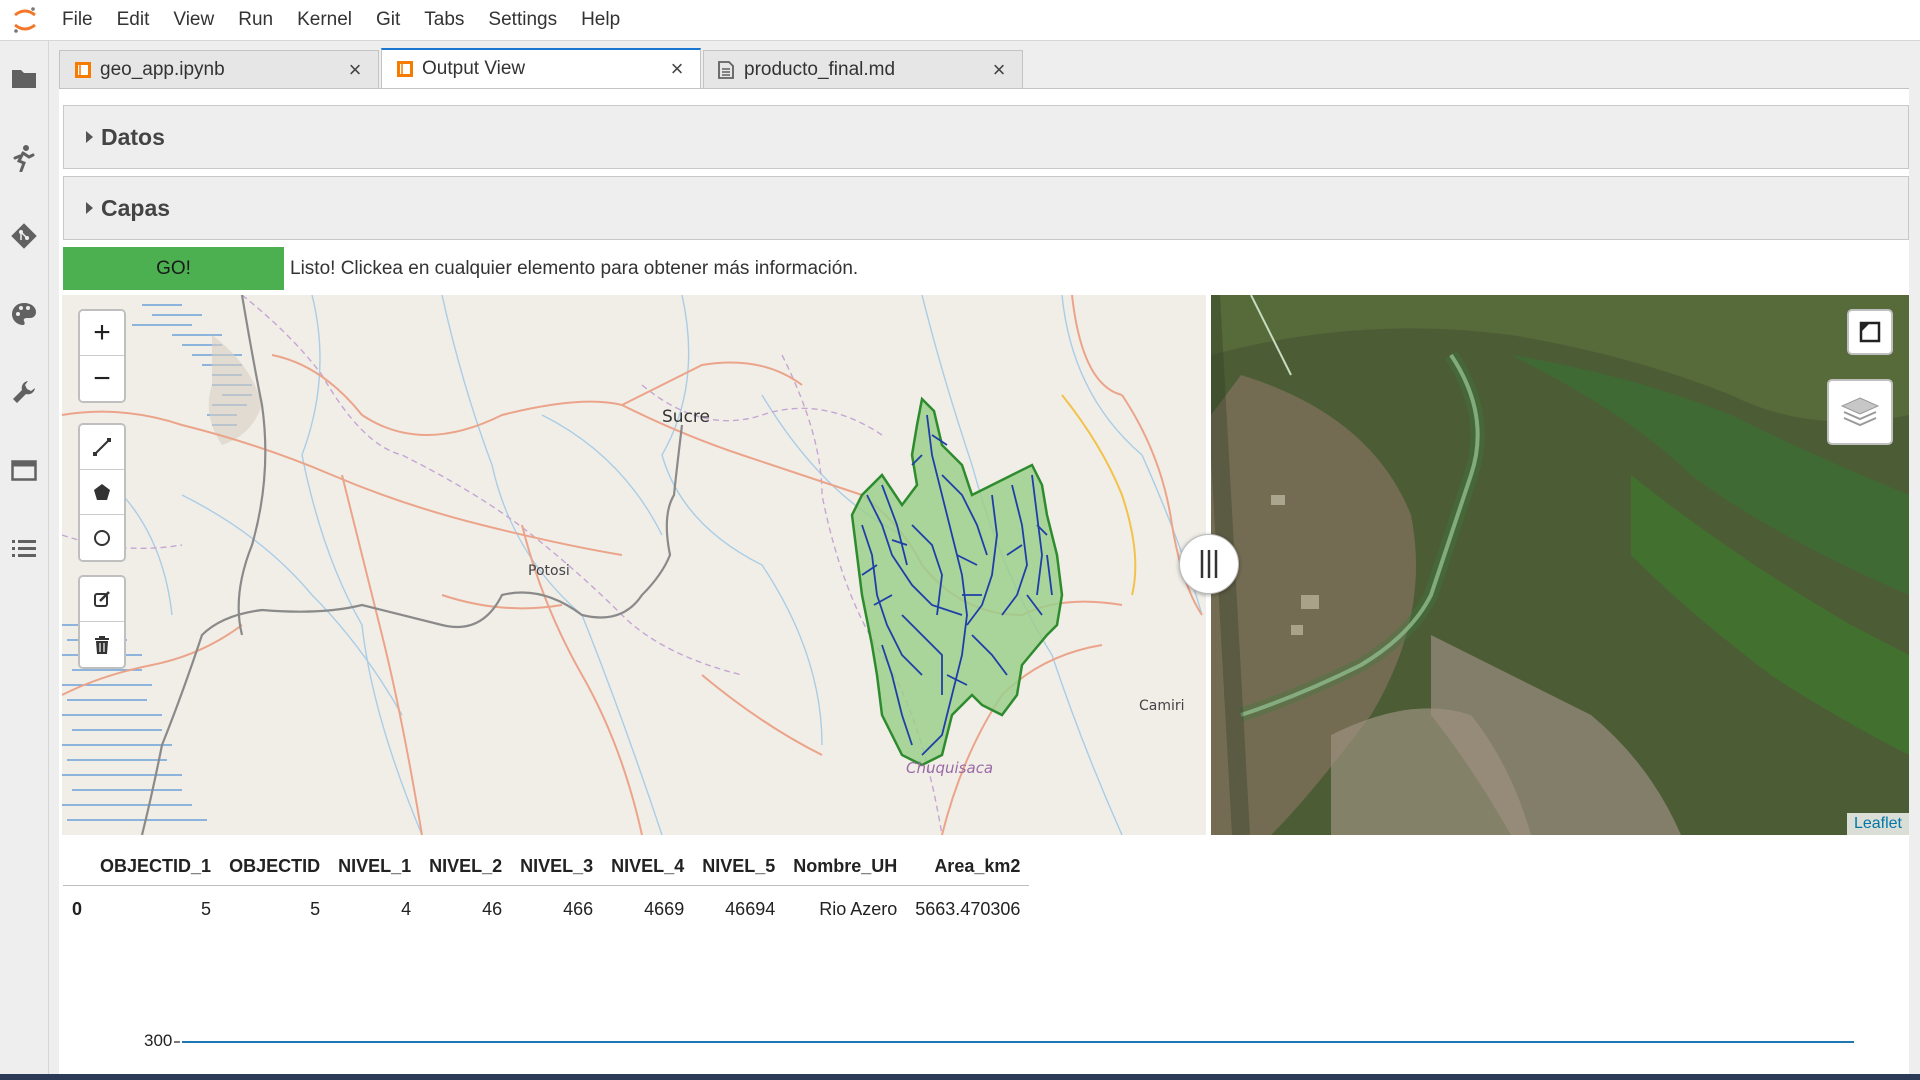 This screenshot has height=1080, width=1920. Describe the element at coordinates (1209, 564) in the screenshot. I see `split-map-handle` at that location.